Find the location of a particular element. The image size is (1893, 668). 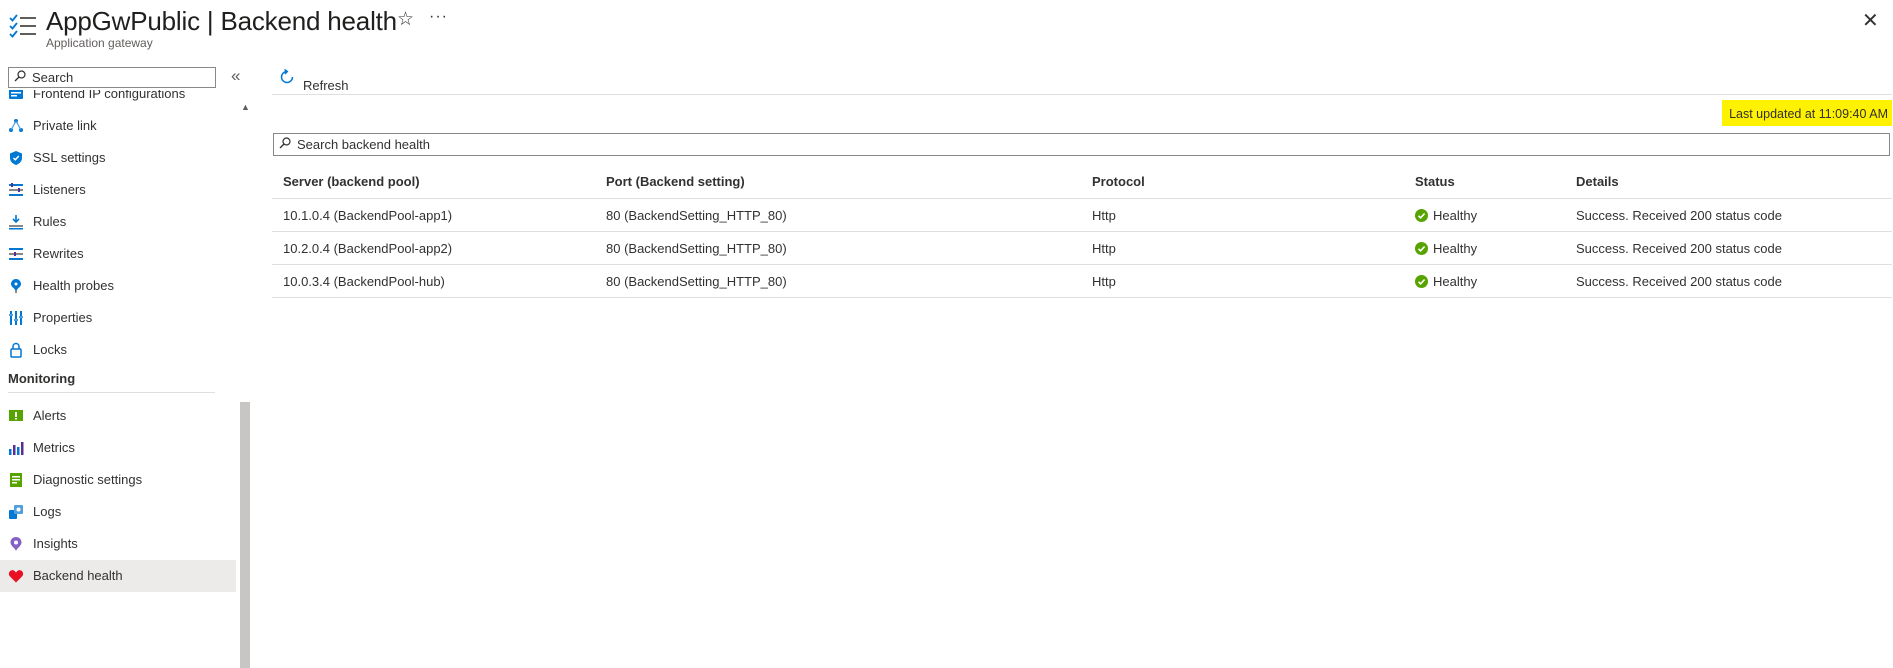

sidebar-item-properties: Properties is located at coordinates (118, 318).